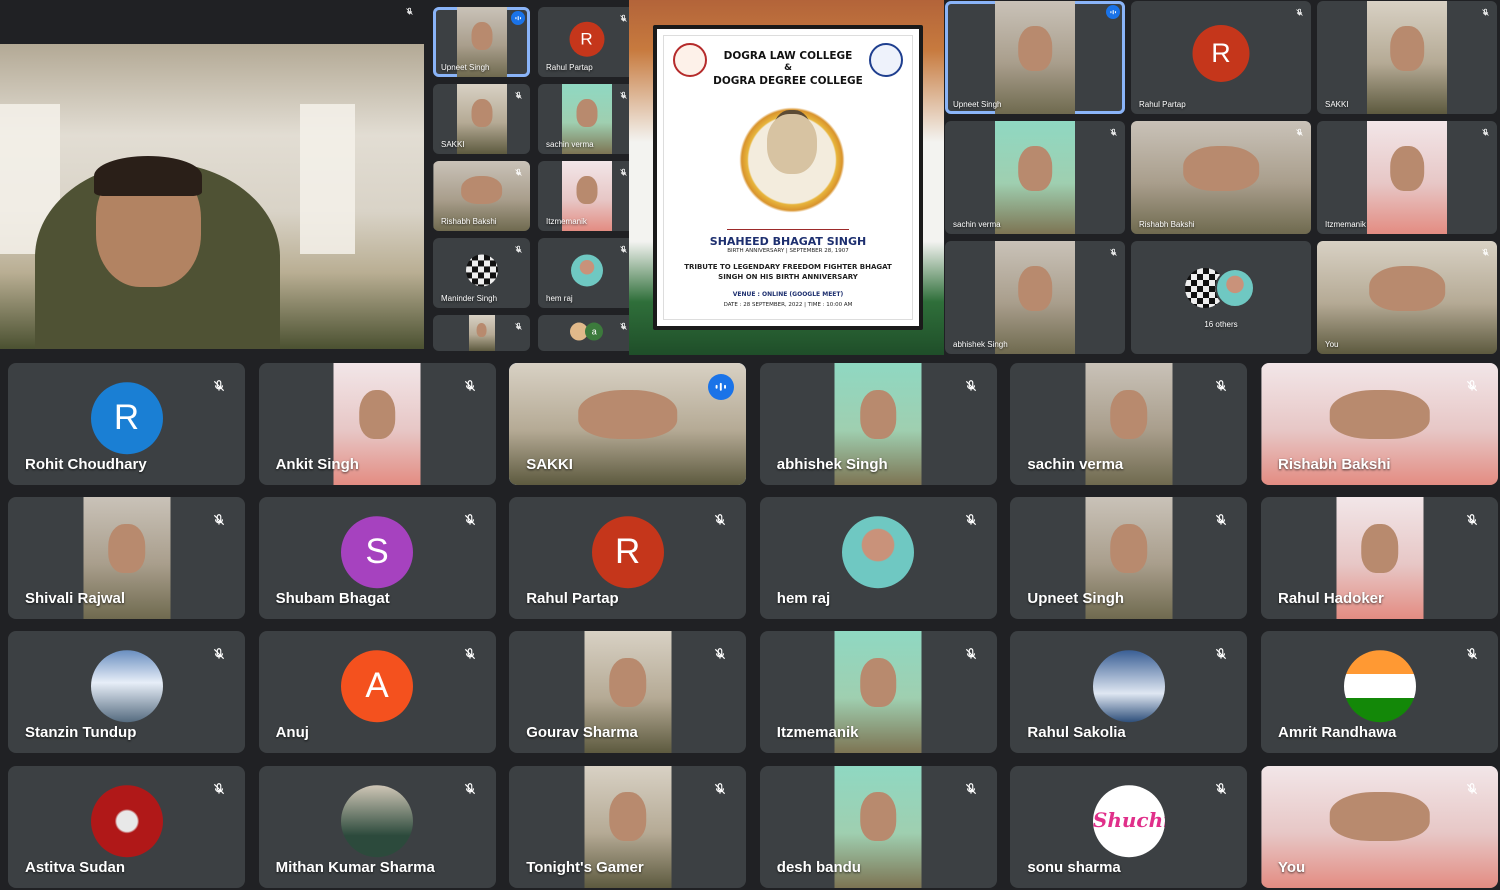  Describe the element at coordinates (788, 81) in the screenshot. I see `poster-college-2: DOGRA DEGREE COLLEGE` at that location.